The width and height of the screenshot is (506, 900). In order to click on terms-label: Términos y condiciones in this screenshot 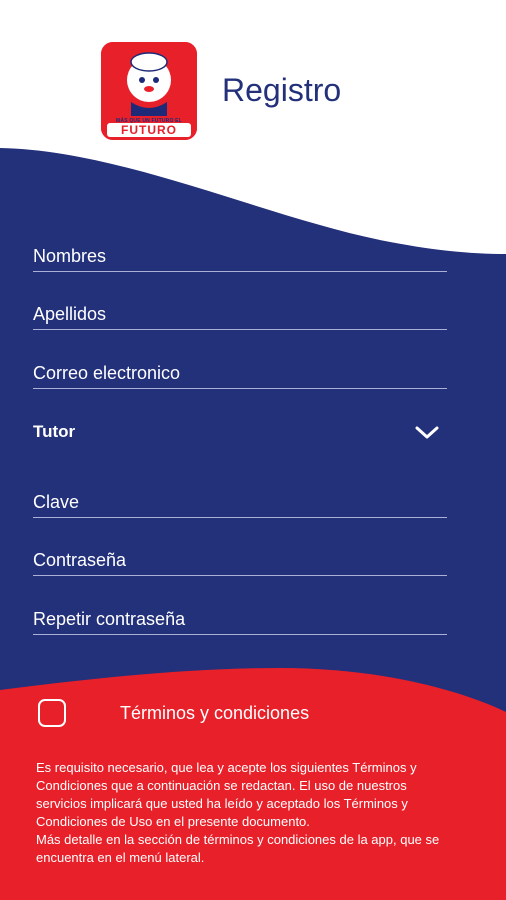, I will do `click(214, 713)`.